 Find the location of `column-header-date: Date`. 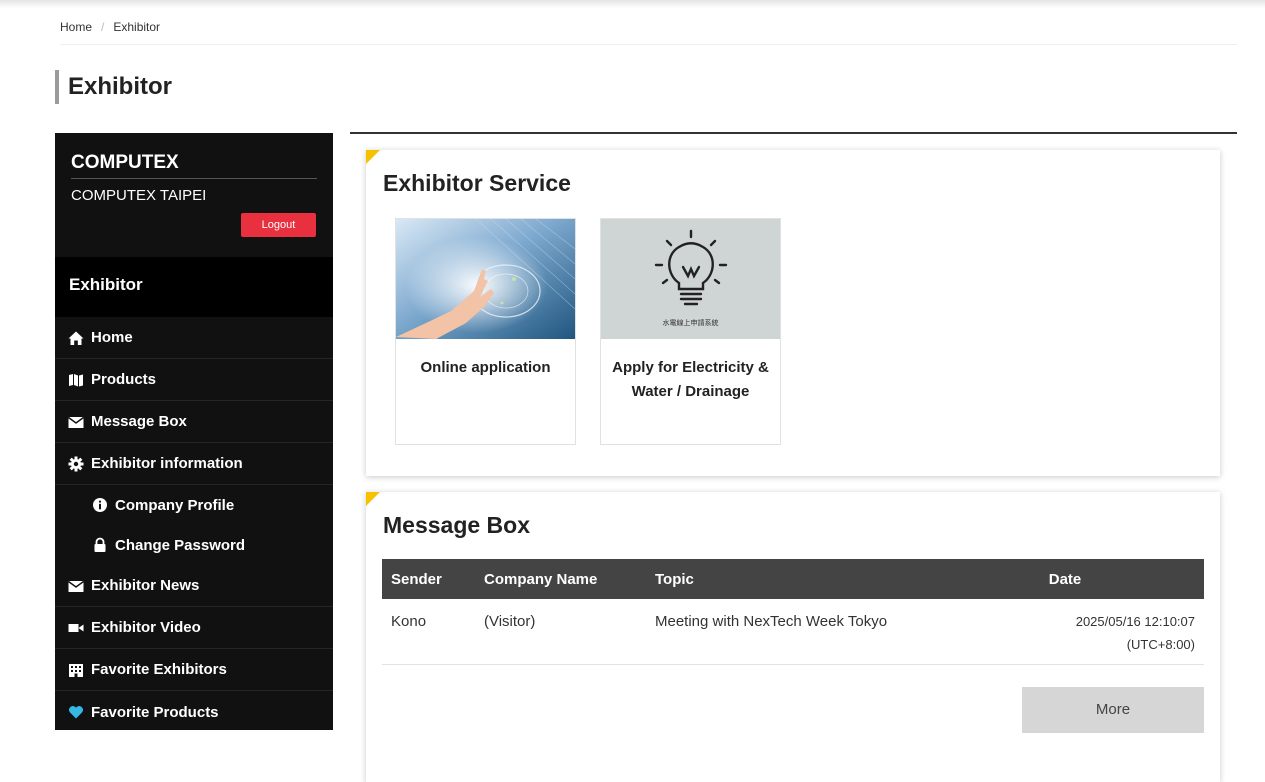

column-header-date: Date is located at coordinates (1065, 579).